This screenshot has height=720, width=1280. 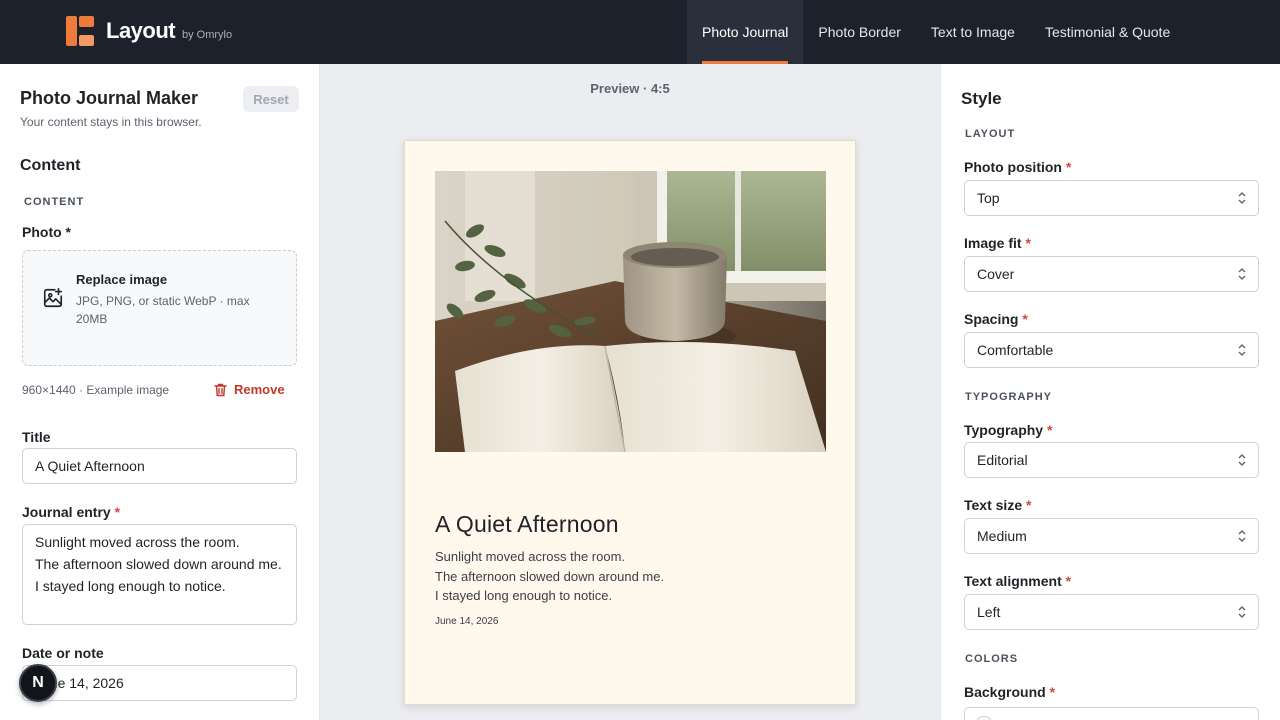 What do you see at coordinates (1111, 274) in the screenshot?
I see `image-fit-select: Cover` at bounding box center [1111, 274].